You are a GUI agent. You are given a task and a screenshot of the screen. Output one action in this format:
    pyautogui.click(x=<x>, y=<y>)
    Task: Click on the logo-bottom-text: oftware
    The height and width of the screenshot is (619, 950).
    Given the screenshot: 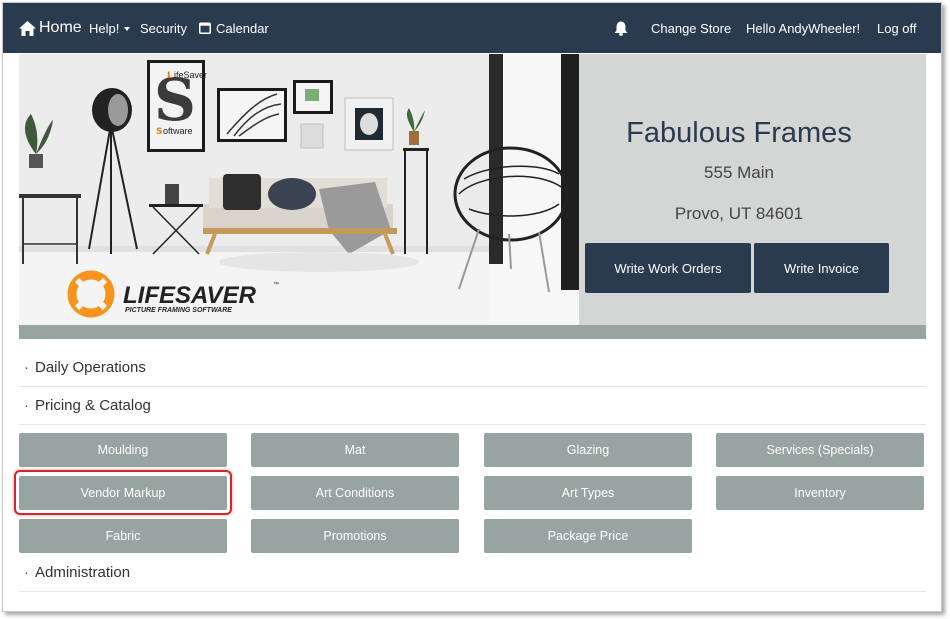 What is the action you would take?
    pyautogui.click(x=178, y=131)
    